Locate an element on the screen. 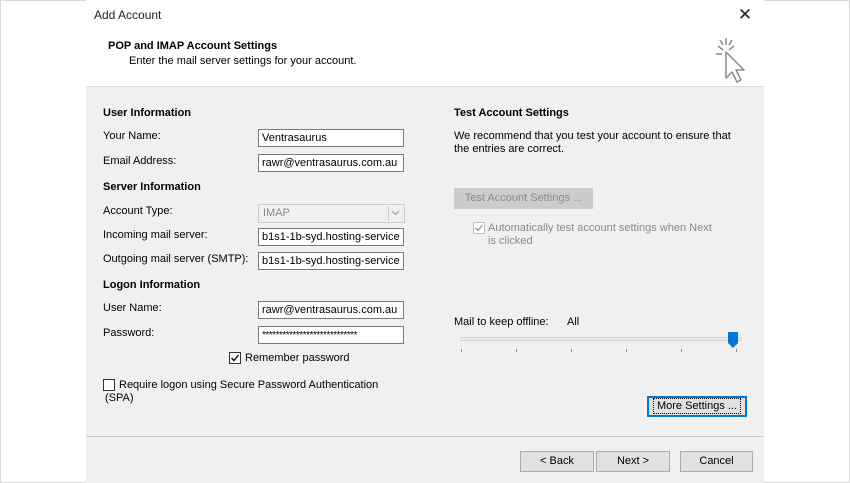 The width and height of the screenshot is (850, 483). offline-label: Mail to keep offline: is located at coordinates (501, 322).